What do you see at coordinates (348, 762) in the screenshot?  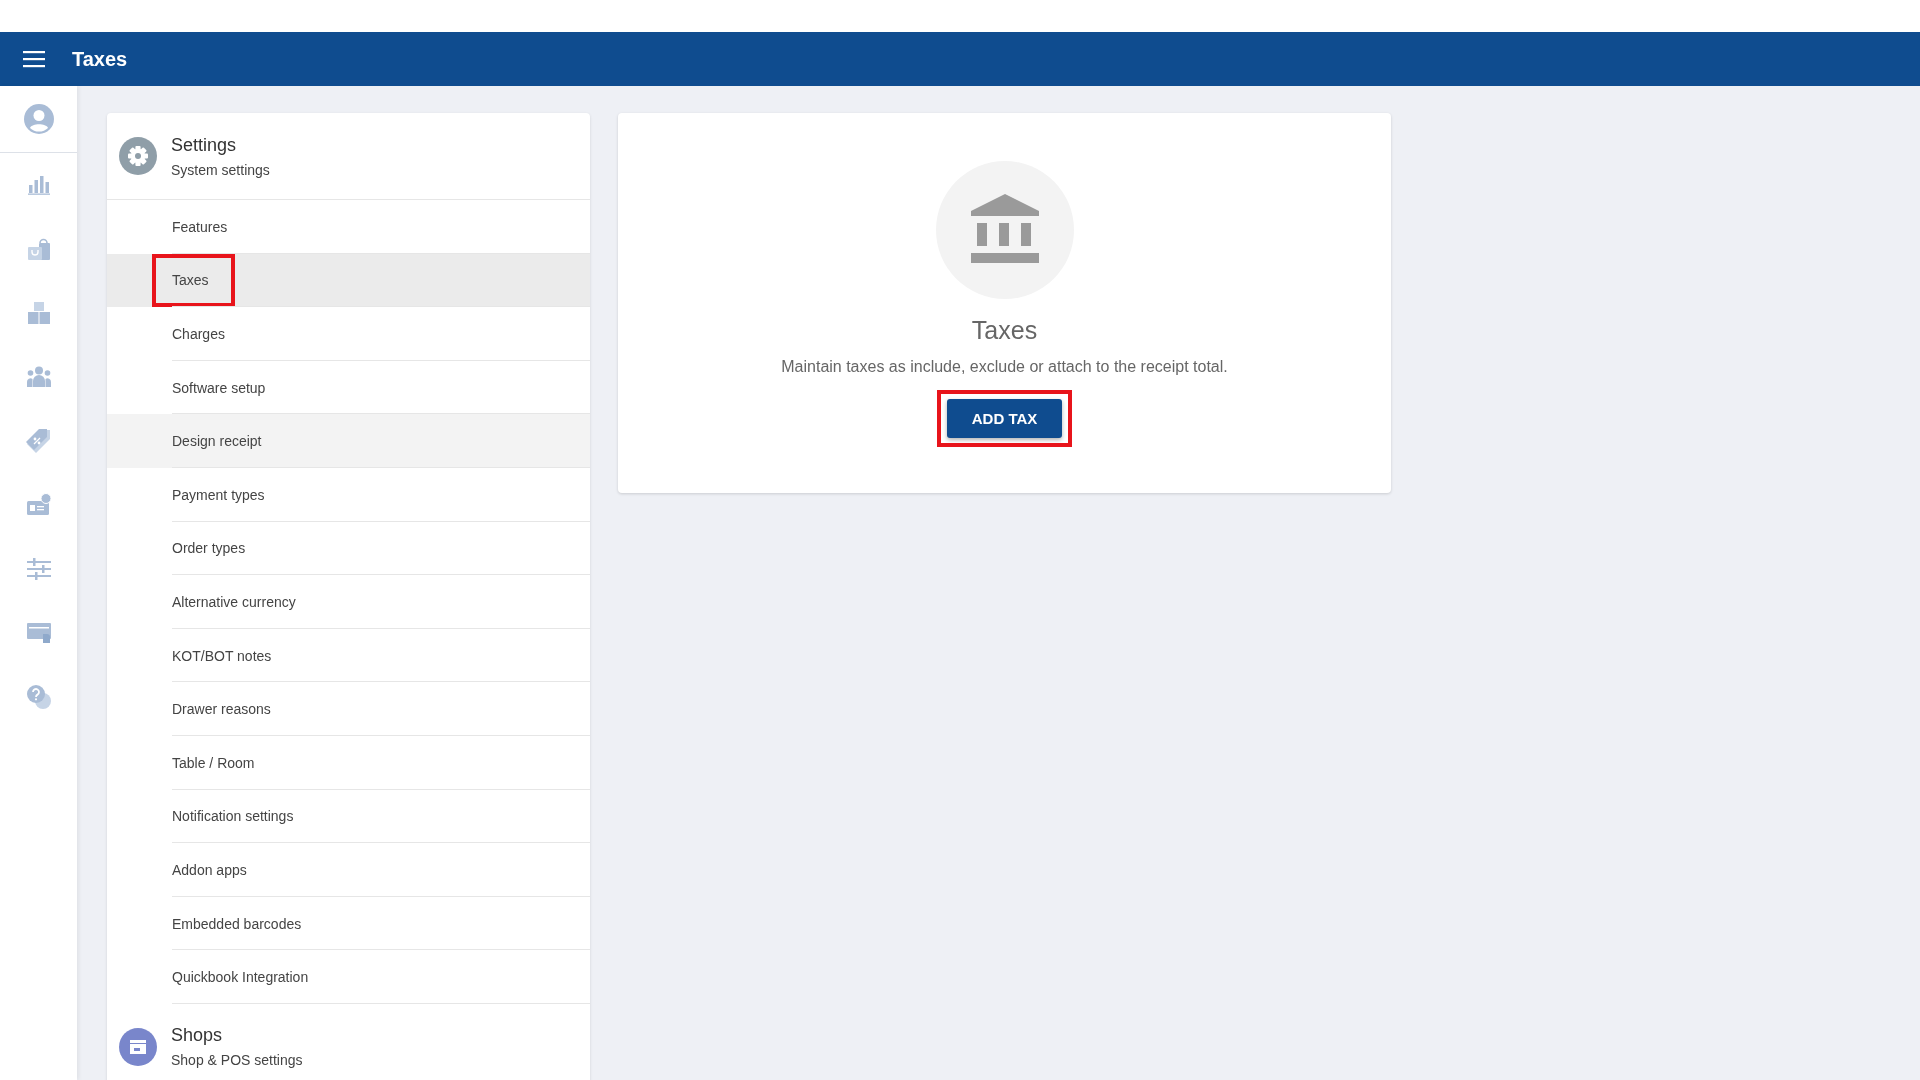 I see `settings-menu-item: Table / Room` at bounding box center [348, 762].